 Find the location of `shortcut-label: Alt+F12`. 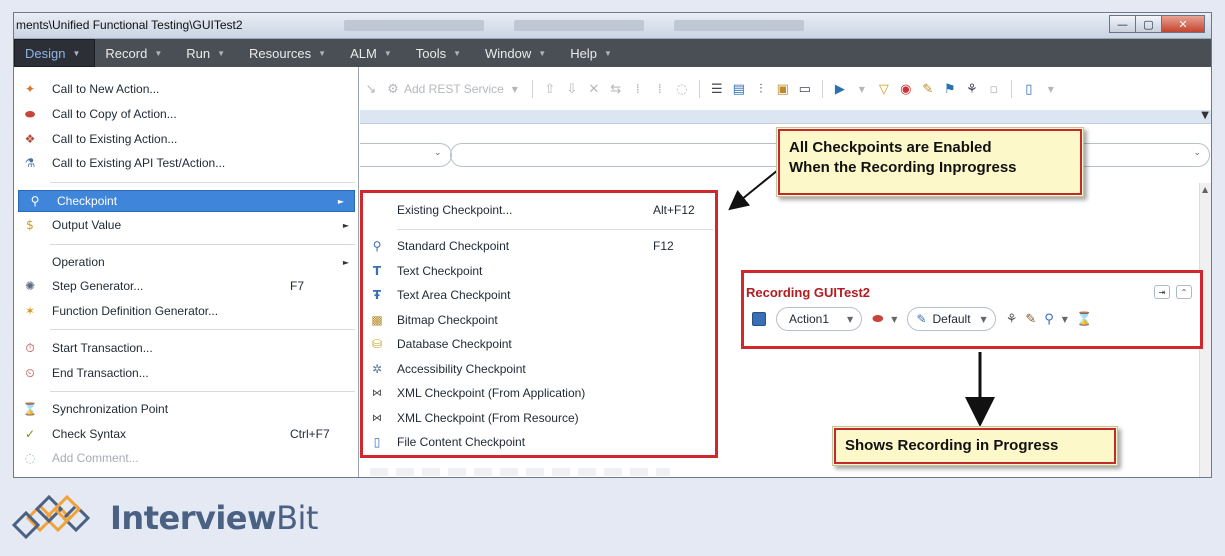

shortcut-label: Alt+F12 is located at coordinates (674, 210).